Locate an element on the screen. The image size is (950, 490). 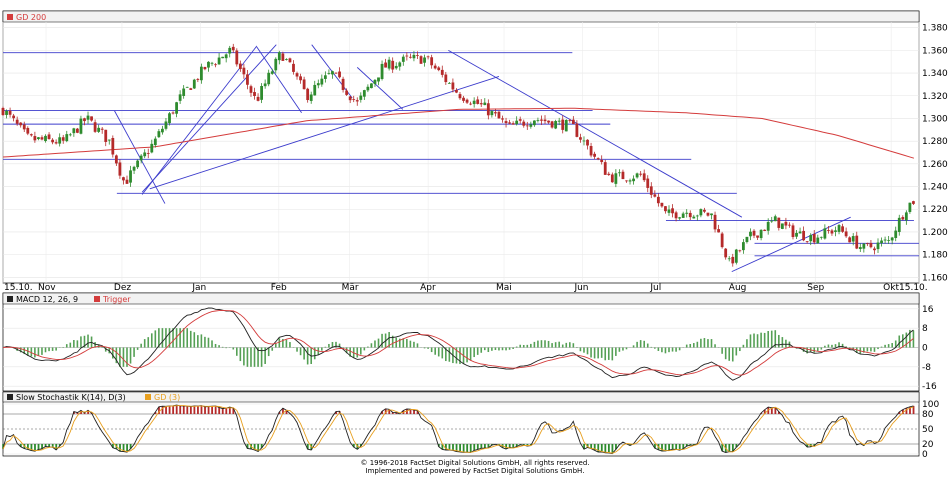
price-x-tick-label: Mär is located at coordinates (350, 288).